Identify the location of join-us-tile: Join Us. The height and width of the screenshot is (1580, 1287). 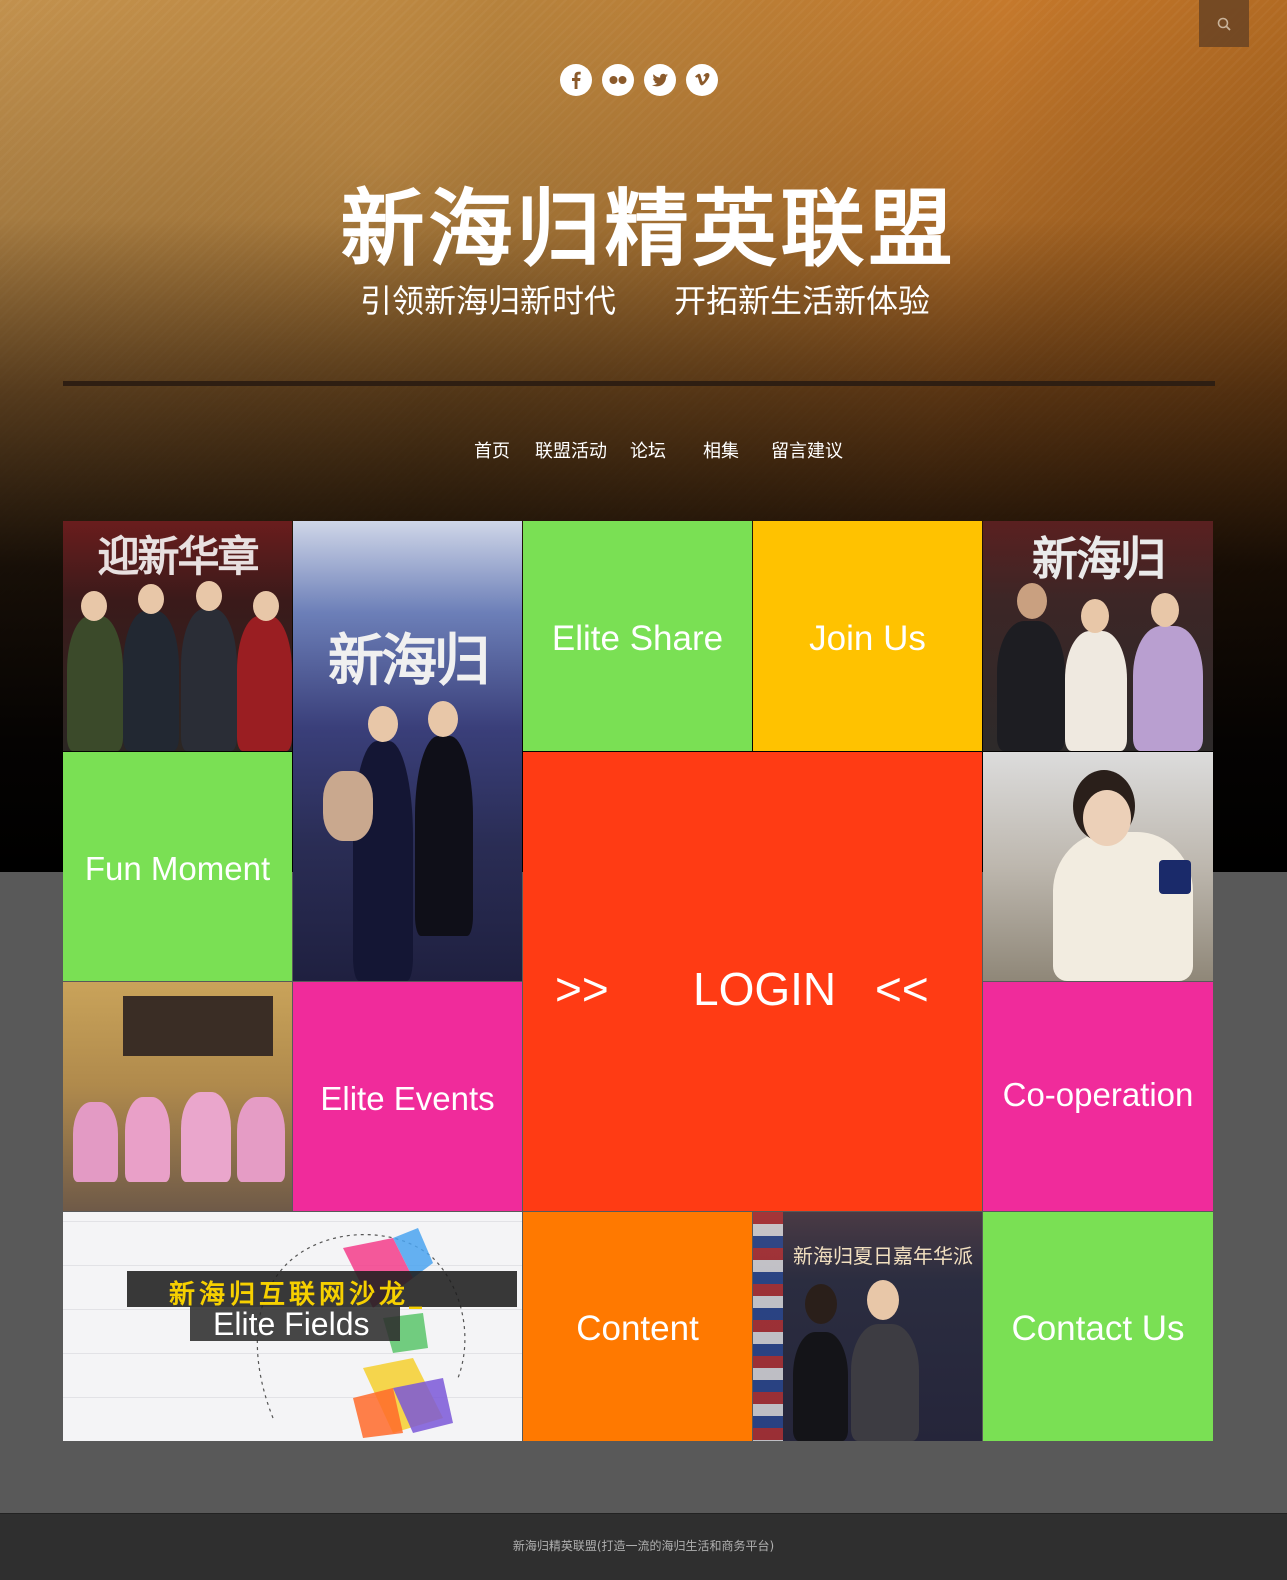
(867, 636).